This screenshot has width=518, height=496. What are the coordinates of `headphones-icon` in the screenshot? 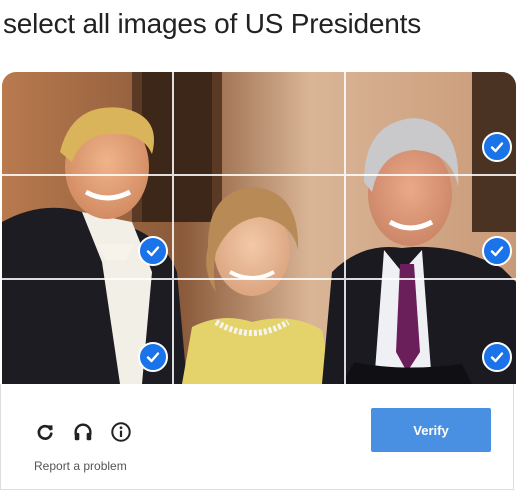 It's located at (83, 432).